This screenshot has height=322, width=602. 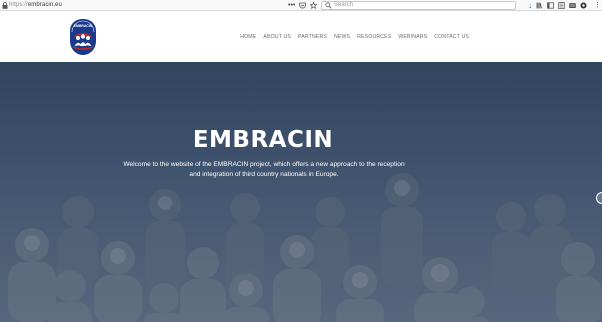 I want to click on svg-text: EMBRACIN, so click(x=83, y=26).